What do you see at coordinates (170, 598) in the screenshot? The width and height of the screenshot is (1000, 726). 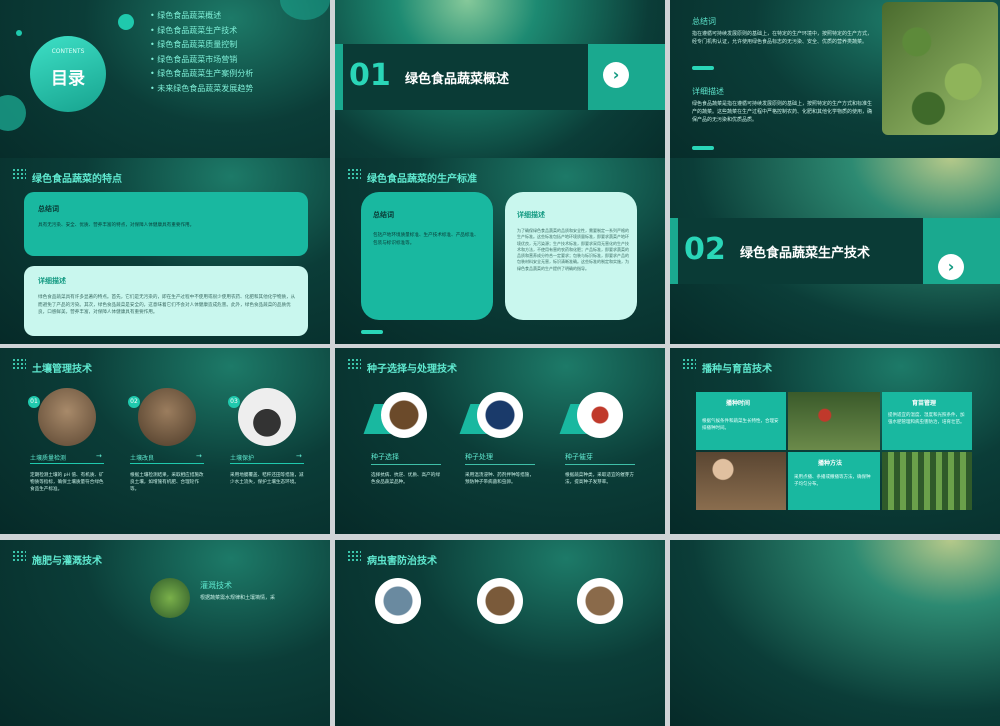 I see `fertilize-image` at bounding box center [170, 598].